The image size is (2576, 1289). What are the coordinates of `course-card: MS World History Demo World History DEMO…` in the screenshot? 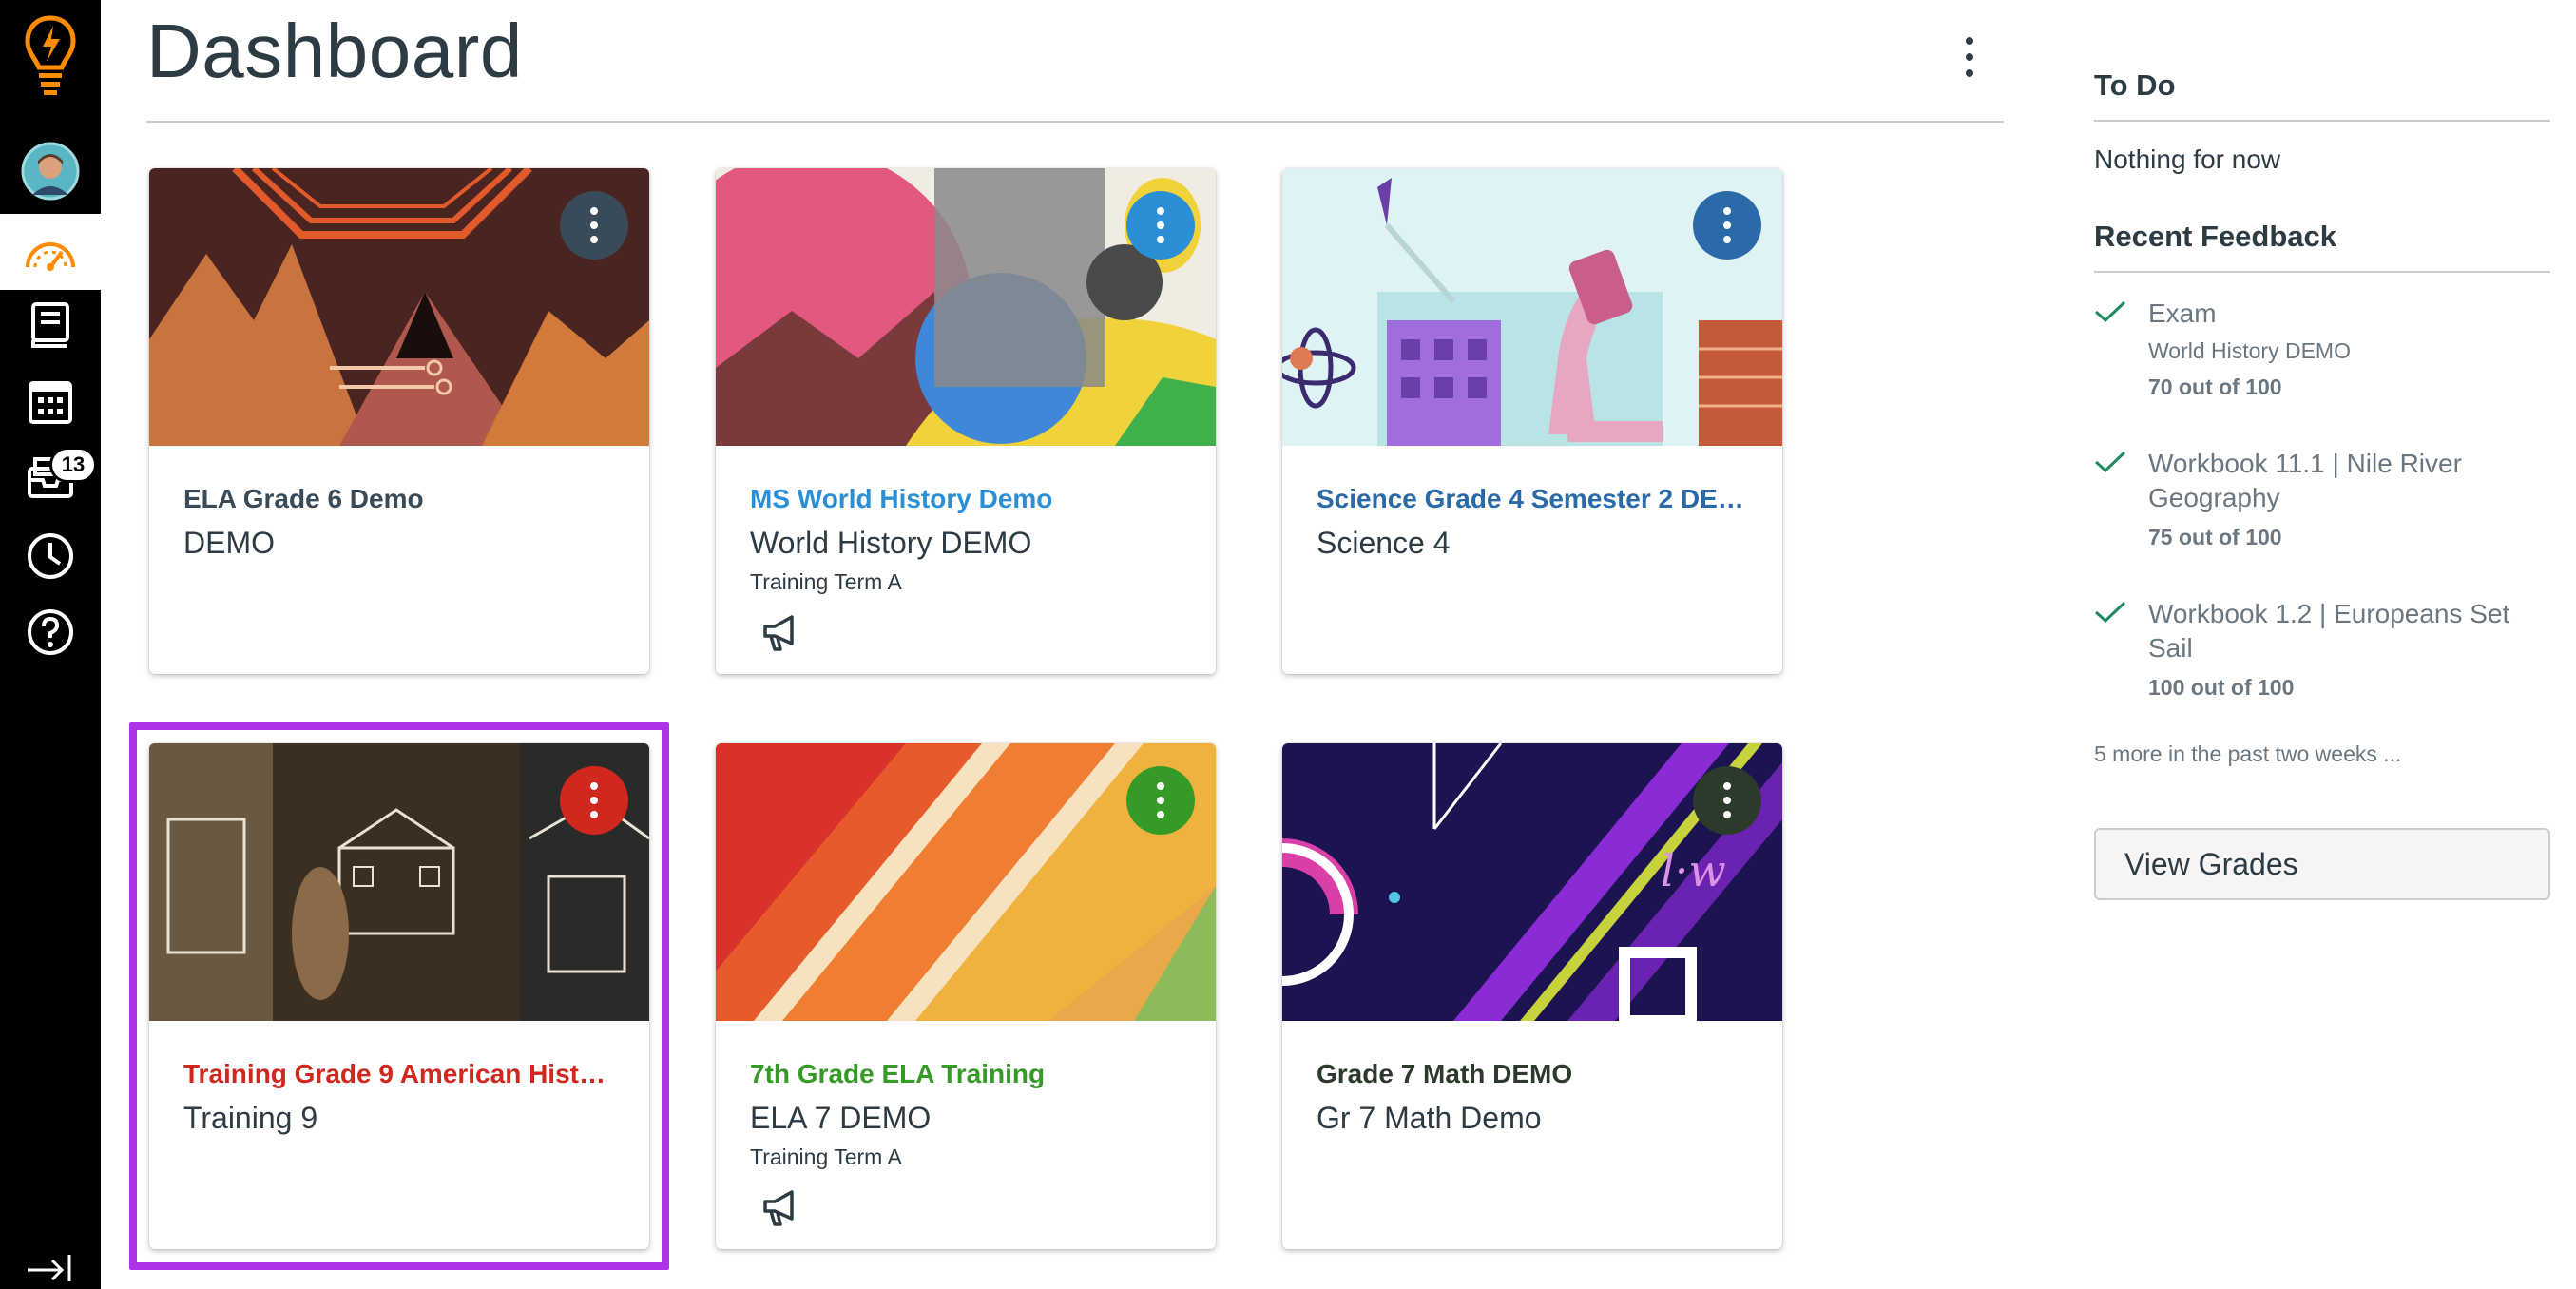 It's located at (966, 421).